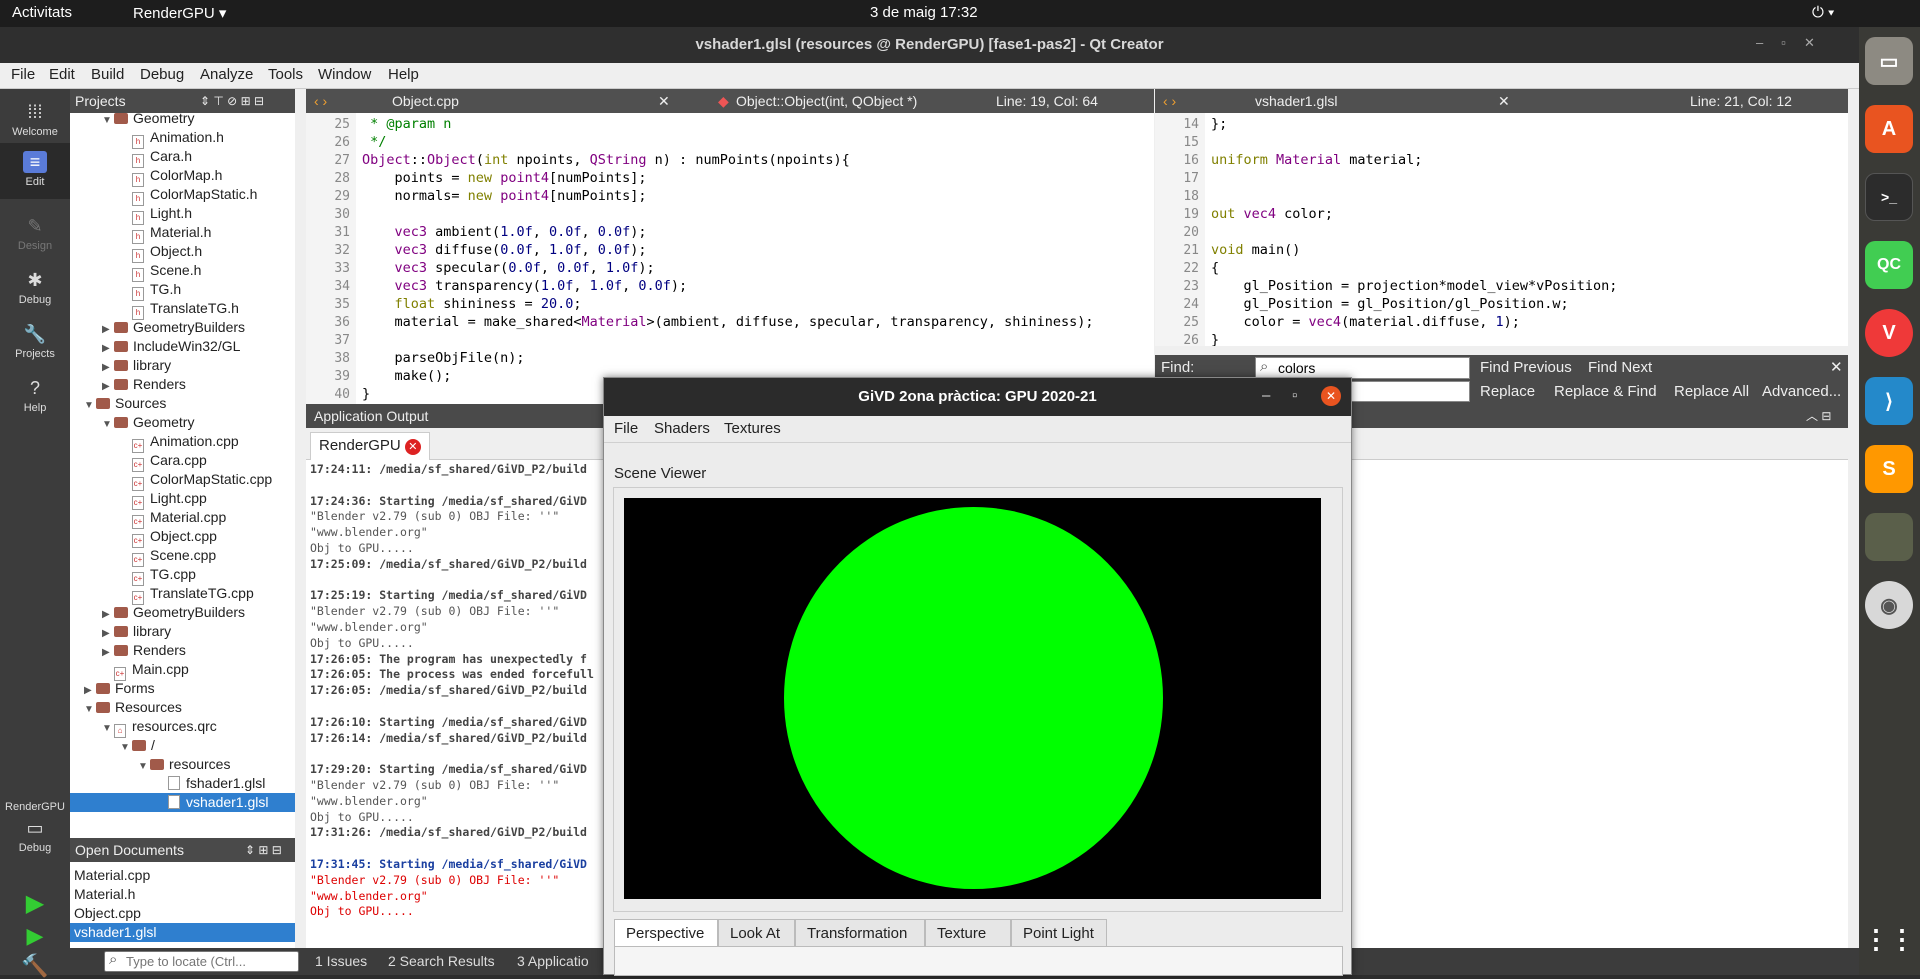 Image resolution: width=1920 pixels, height=979 pixels. Describe the element at coordinates (35, 171) in the screenshot. I see `mode-edit: ≡ Edit` at that location.